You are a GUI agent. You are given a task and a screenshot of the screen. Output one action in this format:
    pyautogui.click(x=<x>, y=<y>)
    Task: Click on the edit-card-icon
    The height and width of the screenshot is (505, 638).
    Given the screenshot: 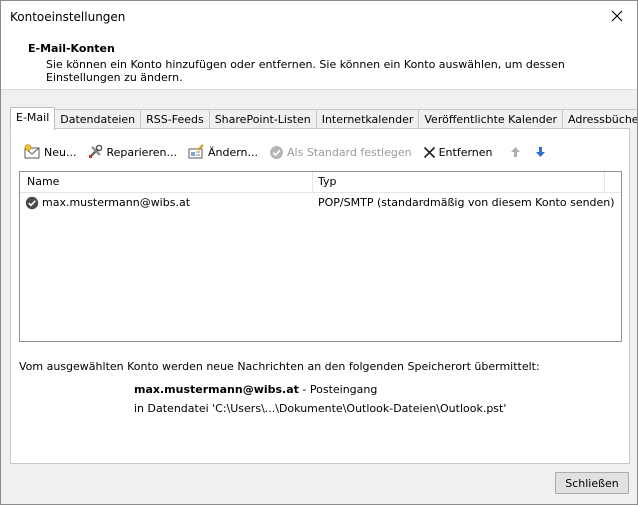 What is the action you would take?
    pyautogui.click(x=196, y=151)
    